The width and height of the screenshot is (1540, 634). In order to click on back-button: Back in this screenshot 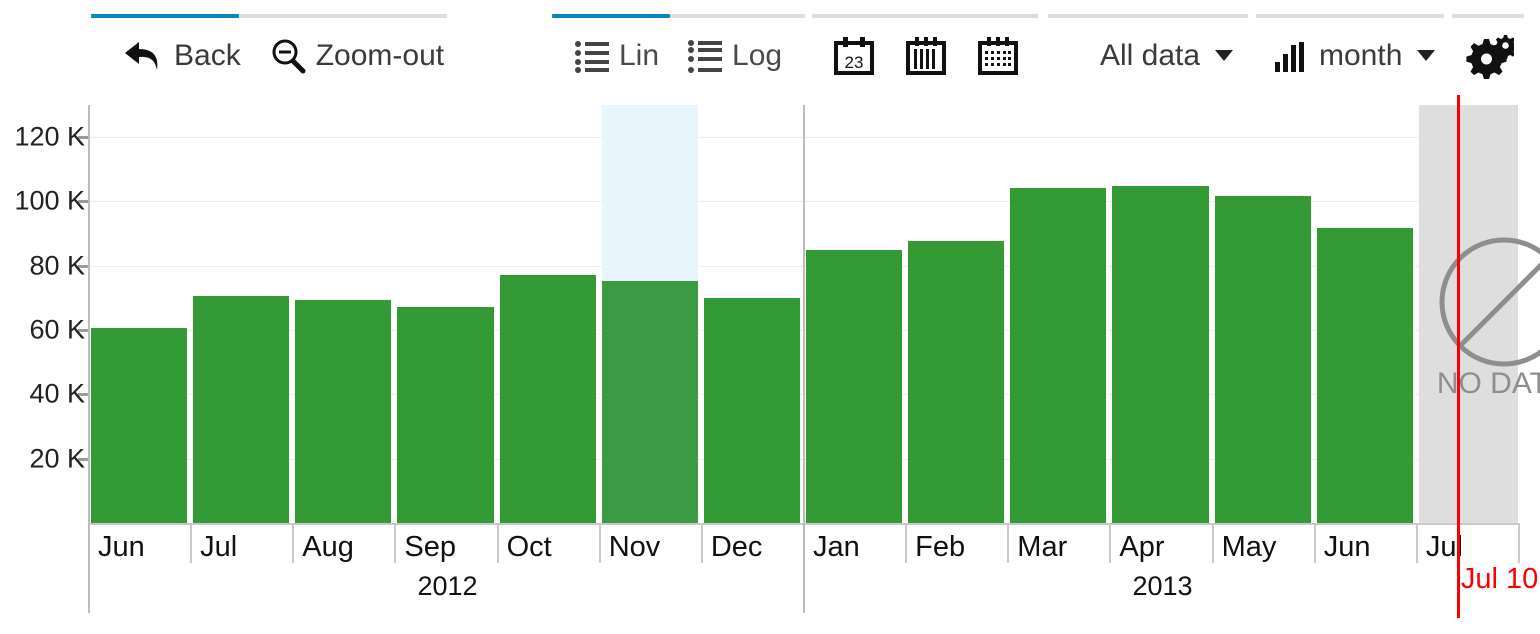, I will do `click(182, 56)`.